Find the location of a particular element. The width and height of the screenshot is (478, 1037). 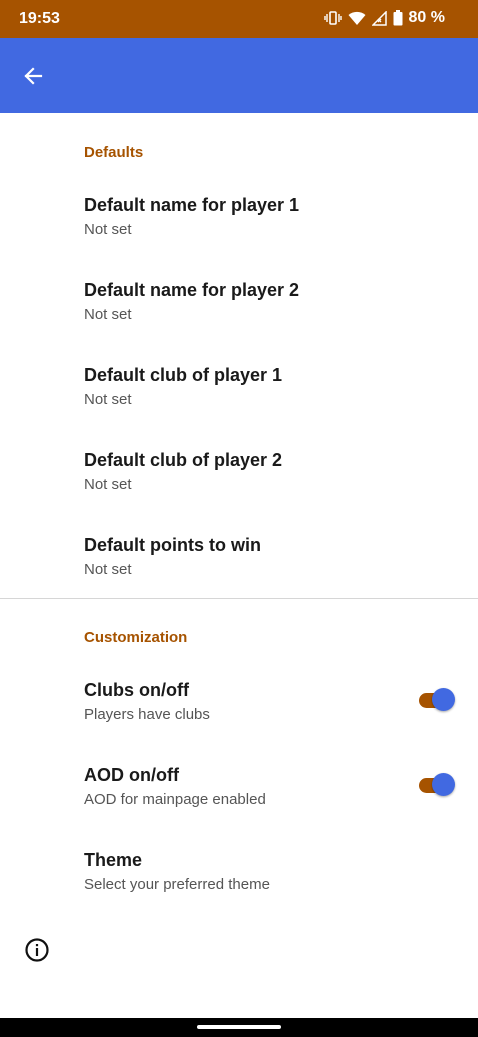

pref-default-name-player-2: Default name for player 2 Not set is located at coordinates (239, 322).